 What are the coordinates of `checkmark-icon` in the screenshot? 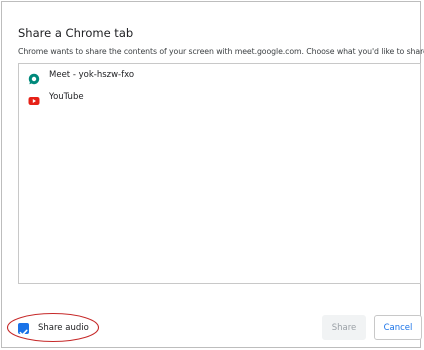 It's located at (23, 332).